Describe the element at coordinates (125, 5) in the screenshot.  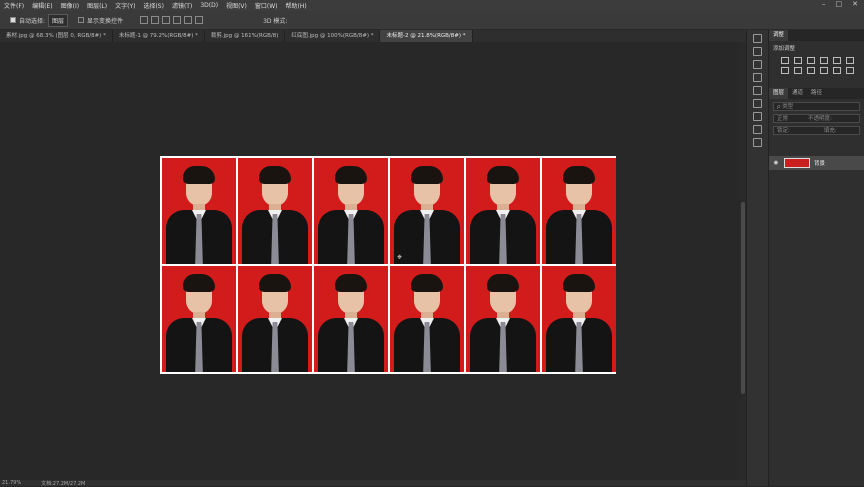
I see `menu-type: 文字(Y)` at that location.